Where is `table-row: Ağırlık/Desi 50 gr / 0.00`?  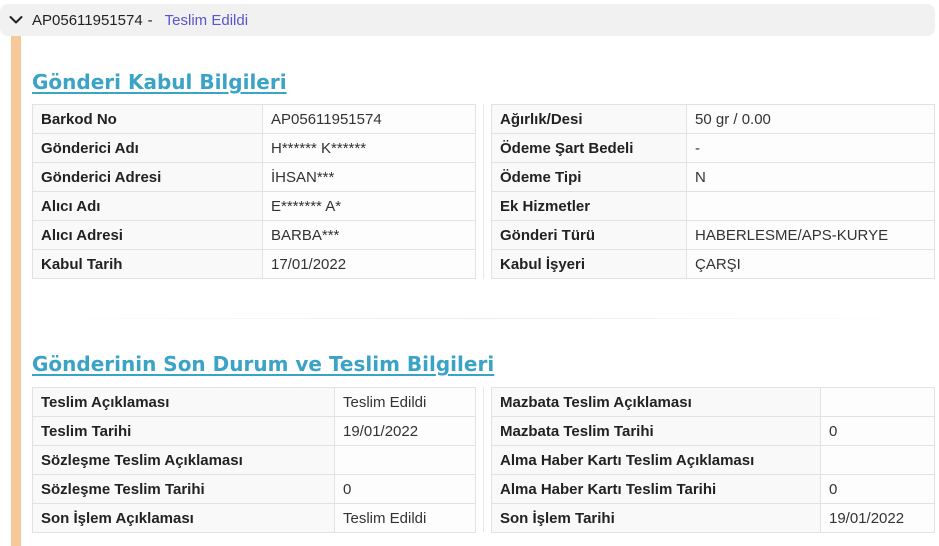 table-row: Ağırlık/Desi 50 gr / 0.00 is located at coordinates (713, 119).